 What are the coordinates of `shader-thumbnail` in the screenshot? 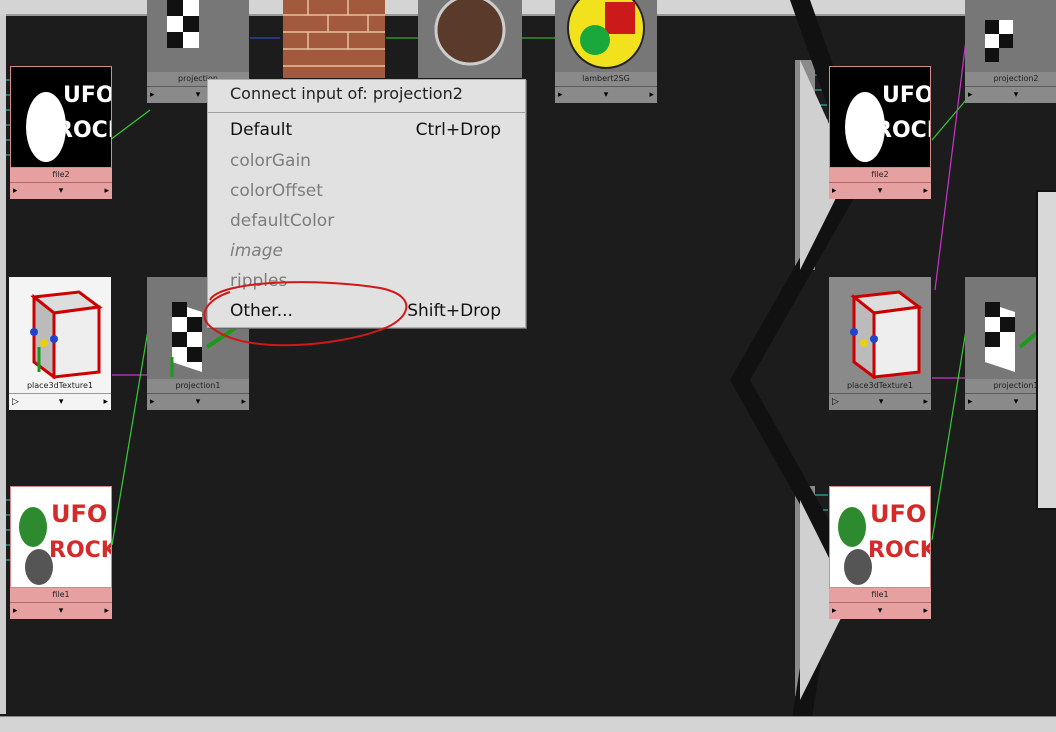 It's located at (606, 36).